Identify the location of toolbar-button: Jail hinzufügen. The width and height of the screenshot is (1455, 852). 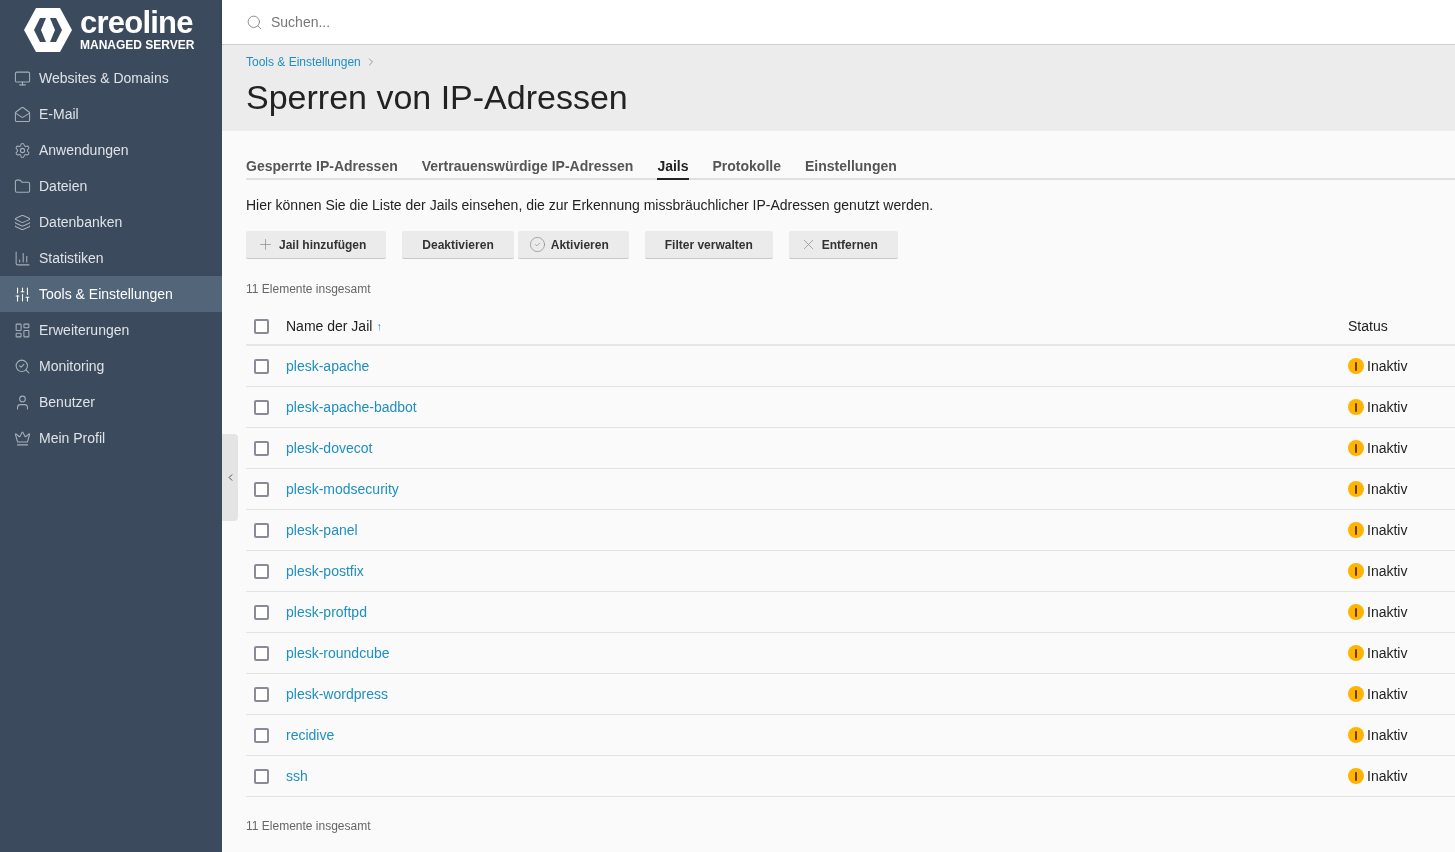
(316, 245).